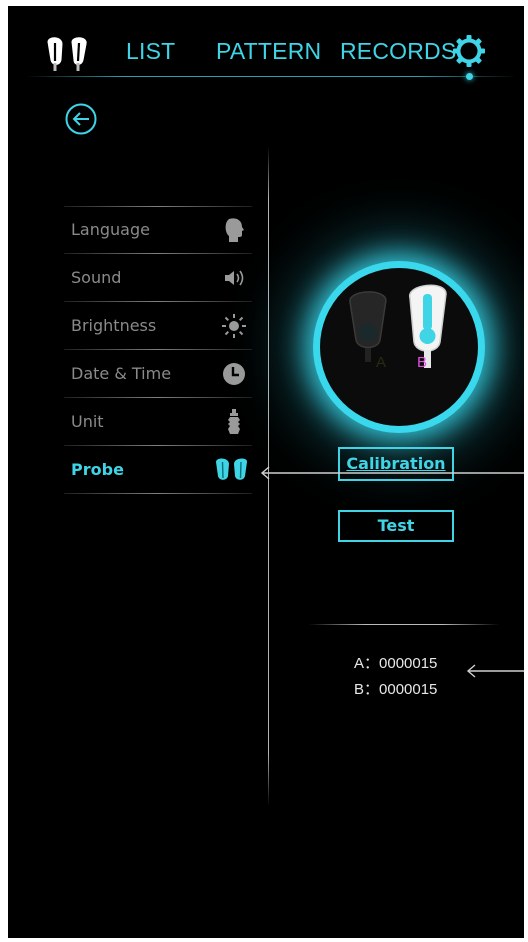  Describe the element at coordinates (396, 526) in the screenshot. I see `test-button: Test` at that location.